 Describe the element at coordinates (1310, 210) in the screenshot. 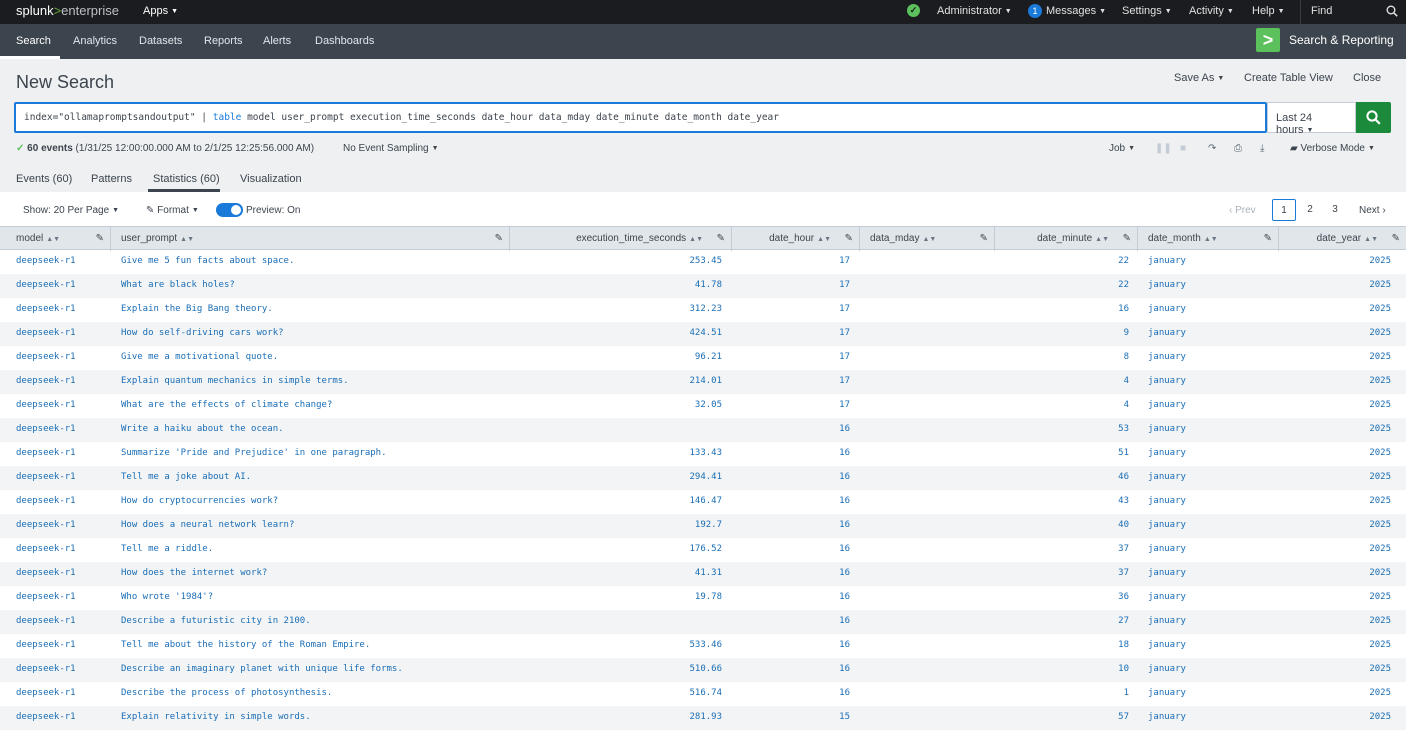

I see `page-2-button: 2` at that location.